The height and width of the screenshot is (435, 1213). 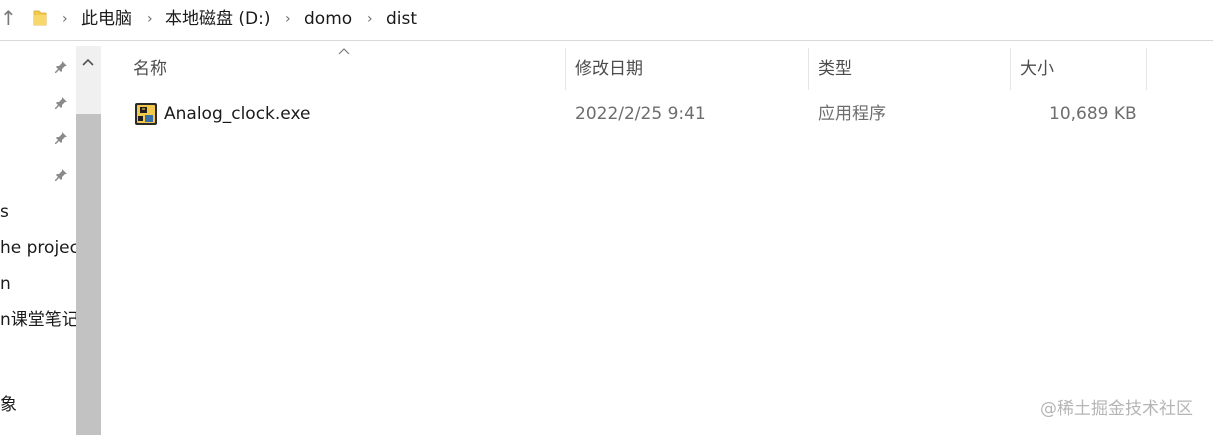 I want to click on breadcrumb-local-disk-d: 本地磁盘 (D:), so click(x=218, y=19).